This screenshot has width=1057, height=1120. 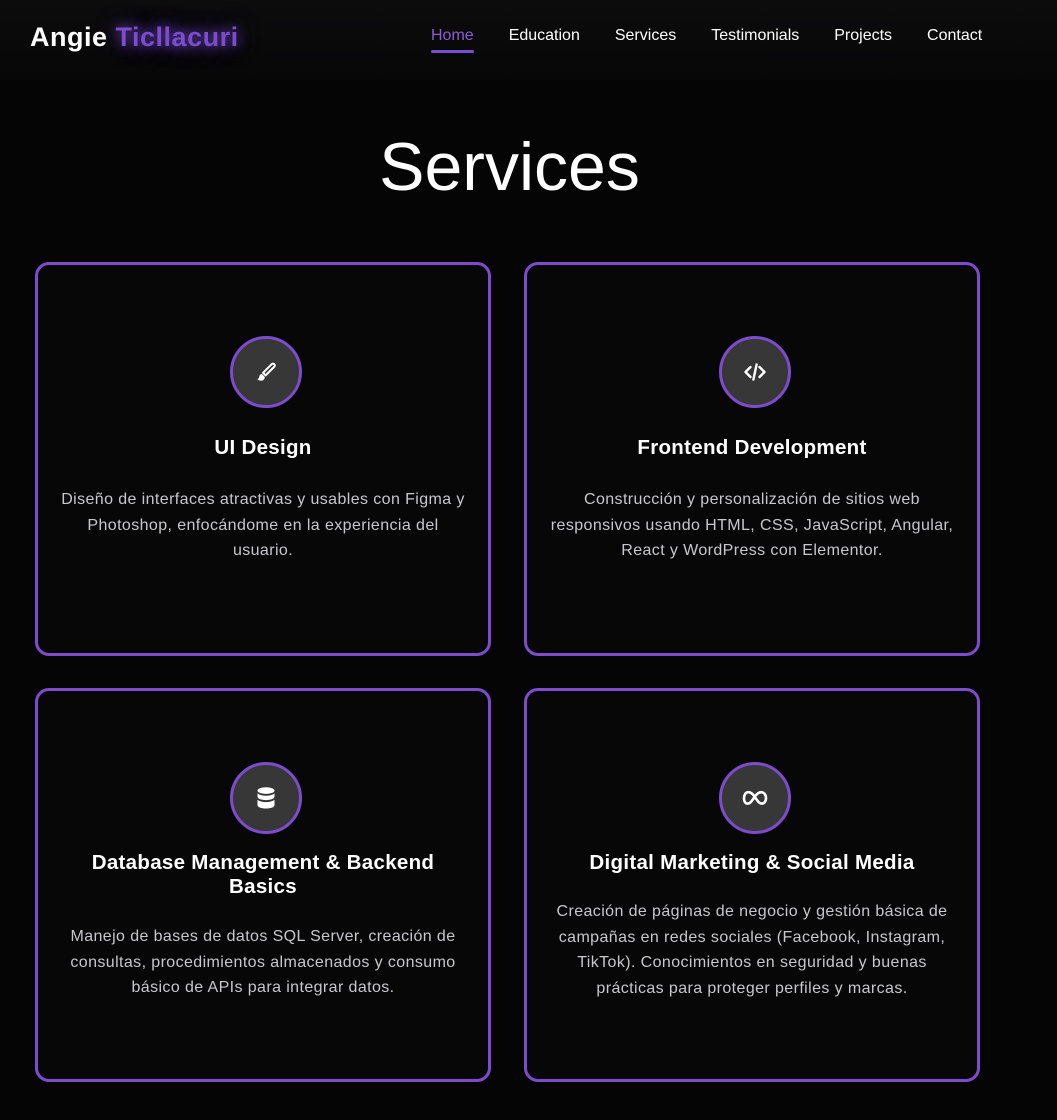 I want to click on database-icon, so click(x=266, y=798).